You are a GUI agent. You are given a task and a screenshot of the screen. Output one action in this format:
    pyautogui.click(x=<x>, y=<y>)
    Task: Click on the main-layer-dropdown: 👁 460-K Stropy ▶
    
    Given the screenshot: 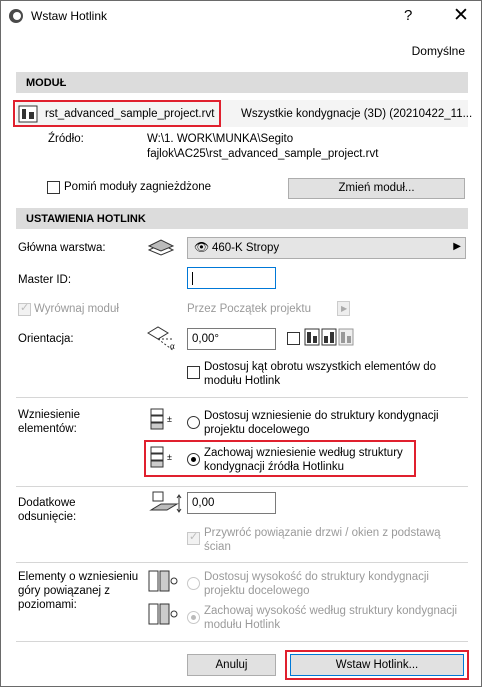 What is the action you would take?
    pyautogui.click(x=326, y=248)
    